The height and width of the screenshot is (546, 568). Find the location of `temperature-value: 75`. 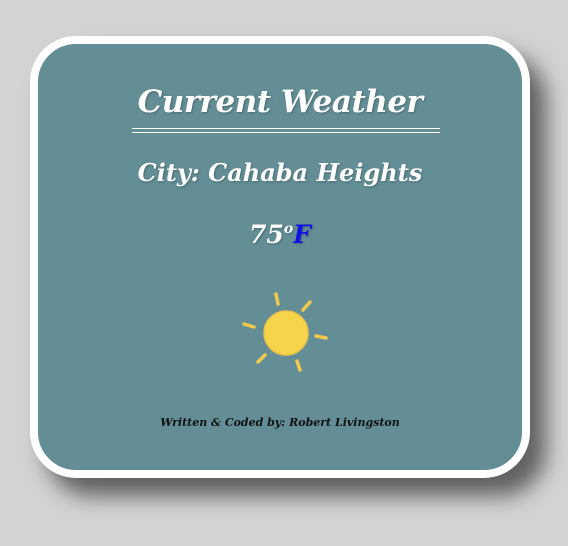

temperature-value: 75 is located at coordinates (266, 234).